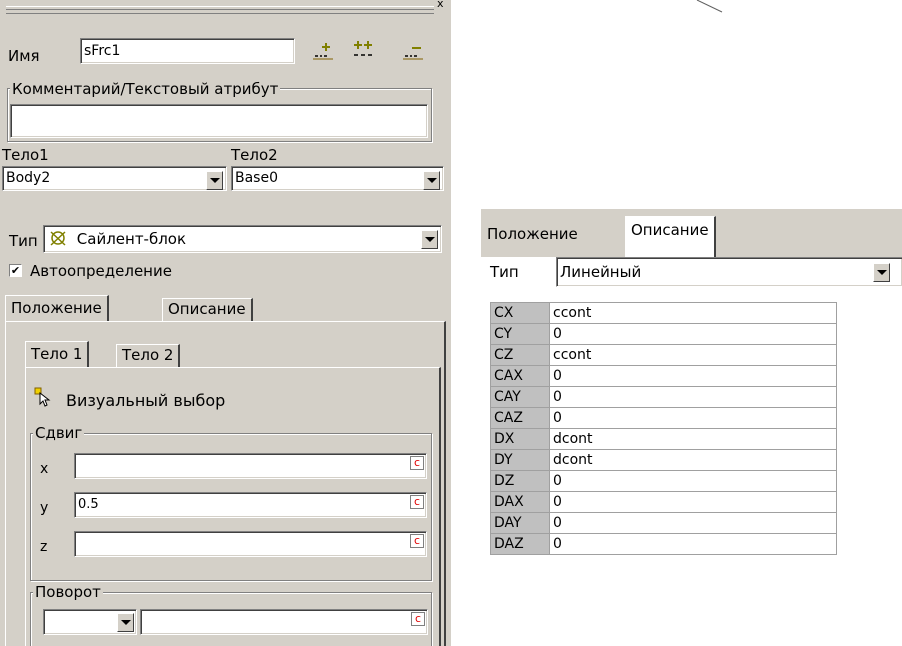 This screenshot has height=646, width=902. Describe the element at coordinates (417, 541) in the screenshot. I see `shift-z-c-button: c` at that location.